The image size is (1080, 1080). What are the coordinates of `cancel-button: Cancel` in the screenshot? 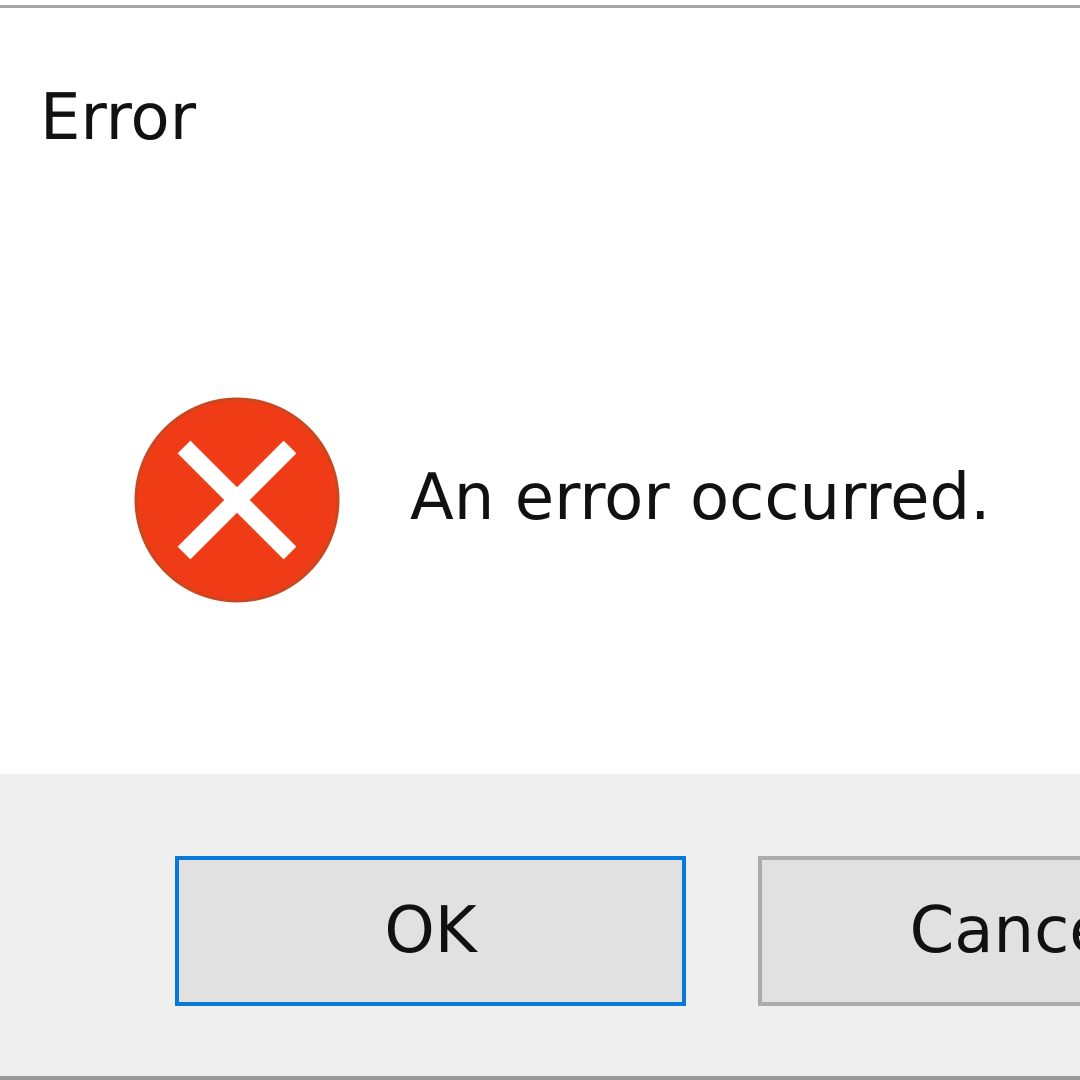 It's located at (919, 931).